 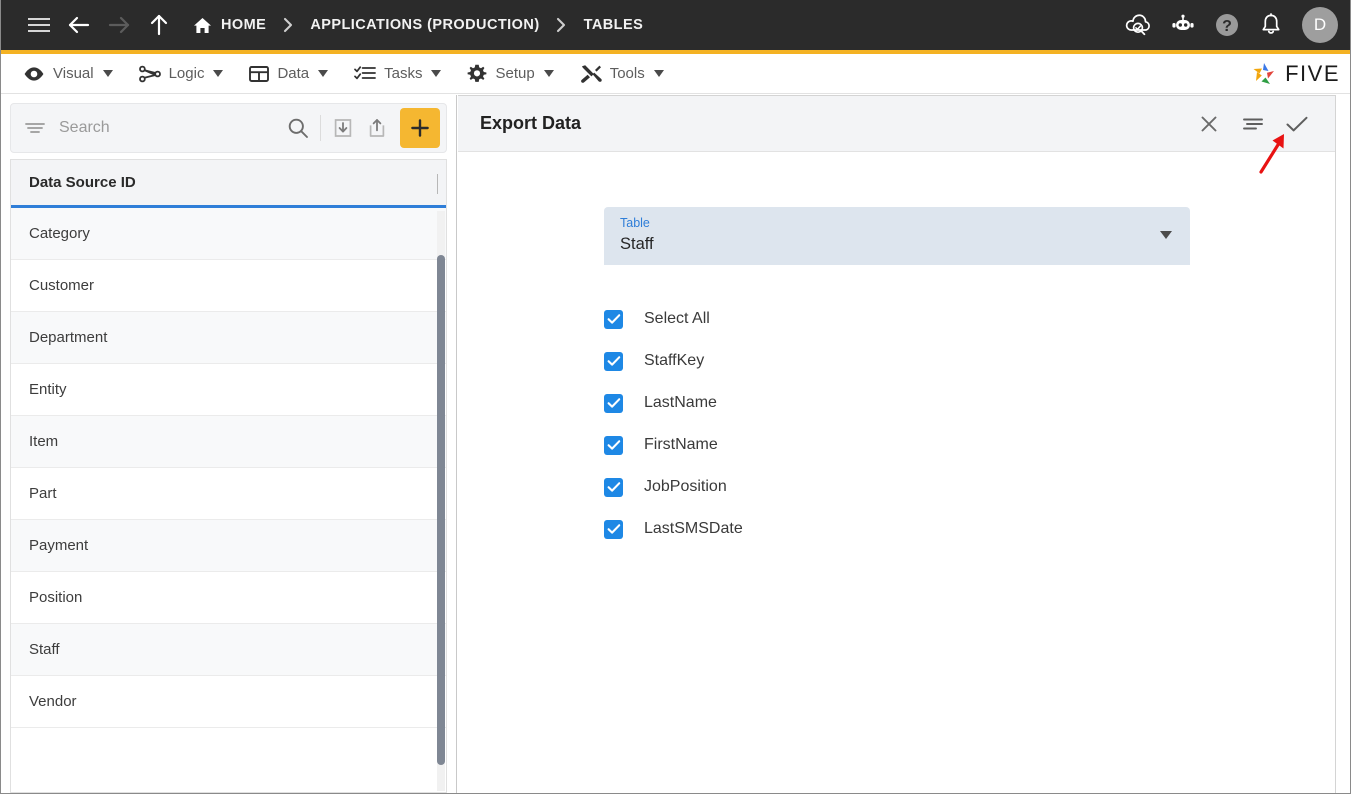 I want to click on export-icon, so click(x=377, y=128).